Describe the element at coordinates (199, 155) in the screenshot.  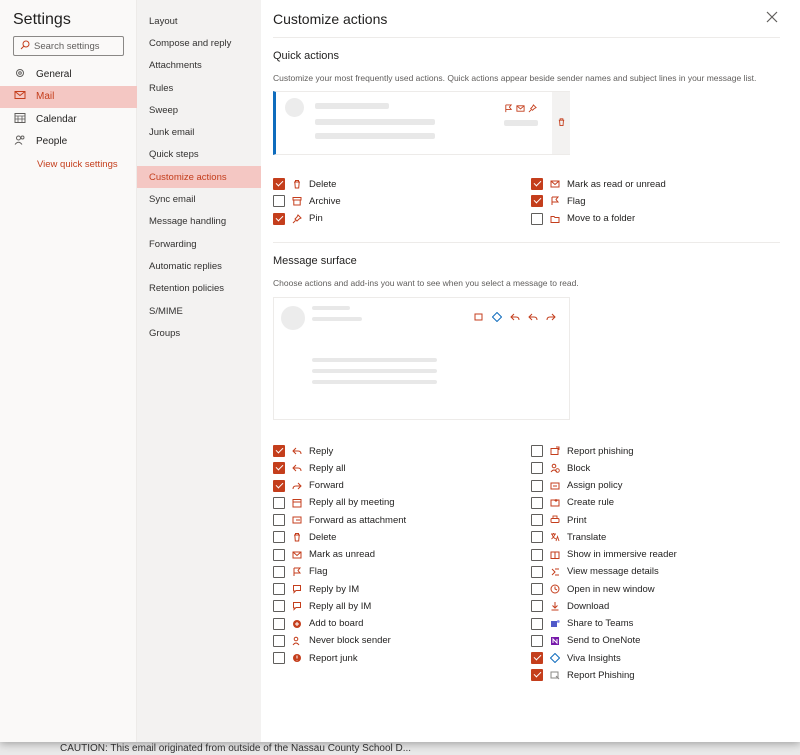
I see `mail-nav-item: Quick steps` at that location.